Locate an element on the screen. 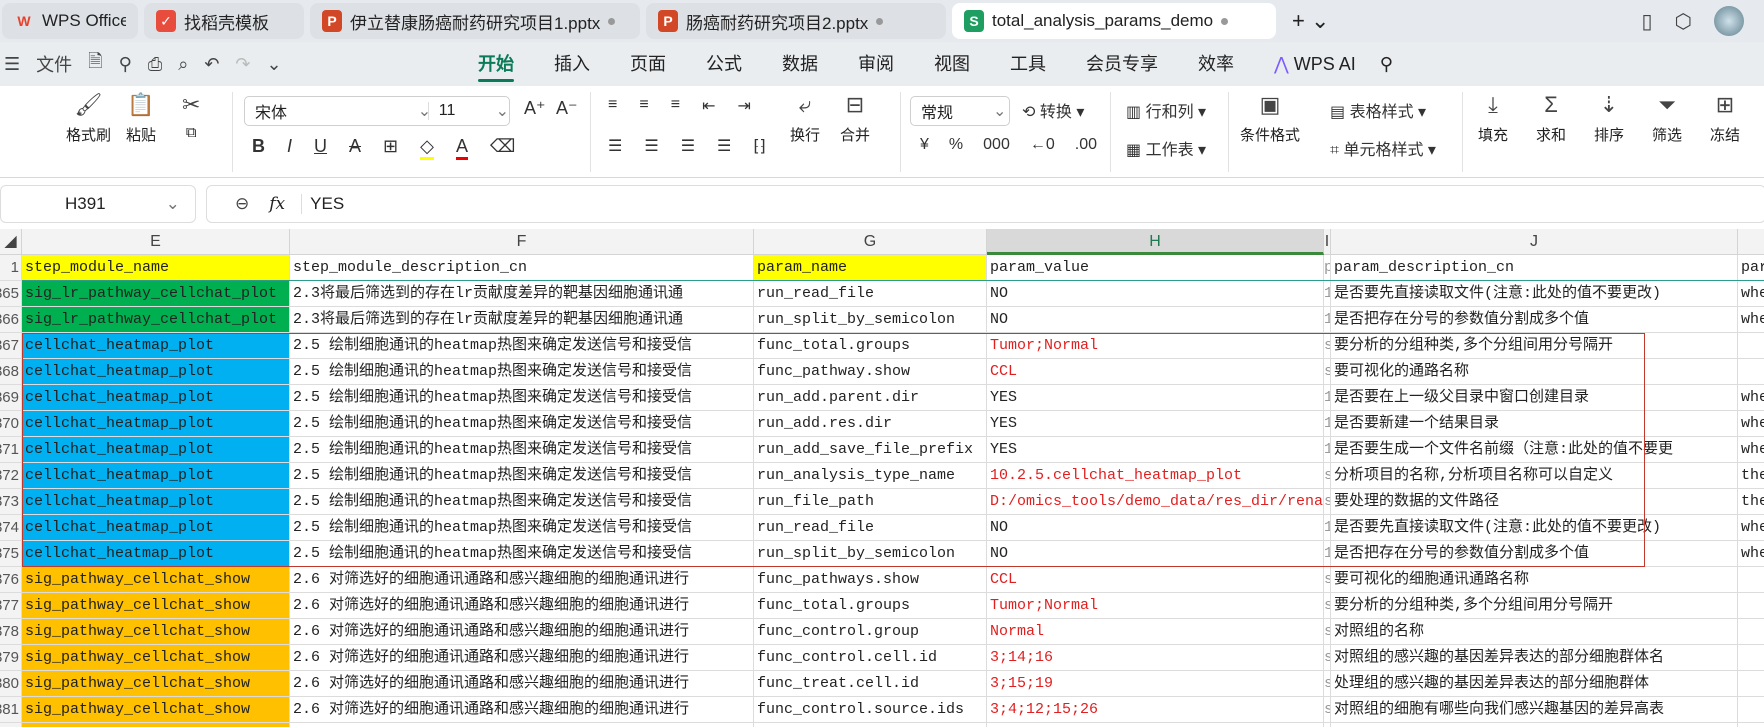 The height and width of the screenshot is (727, 1764). menu-tab-3: 公式 is located at coordinates (724, 64).